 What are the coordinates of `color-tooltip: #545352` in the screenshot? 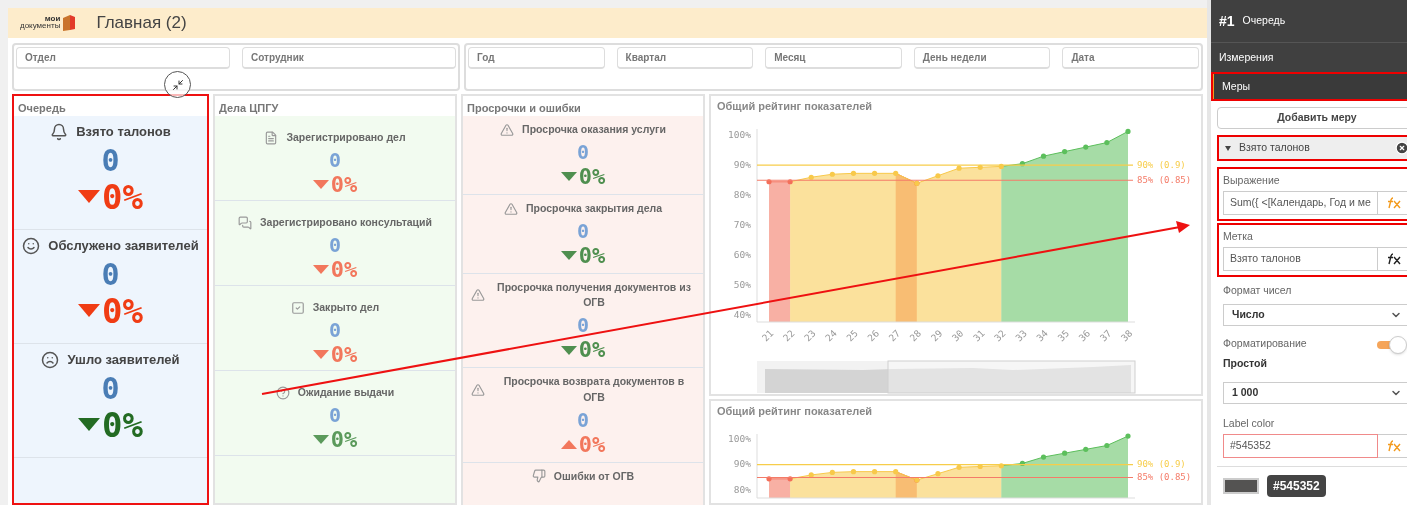 It's located at (1296, 485).